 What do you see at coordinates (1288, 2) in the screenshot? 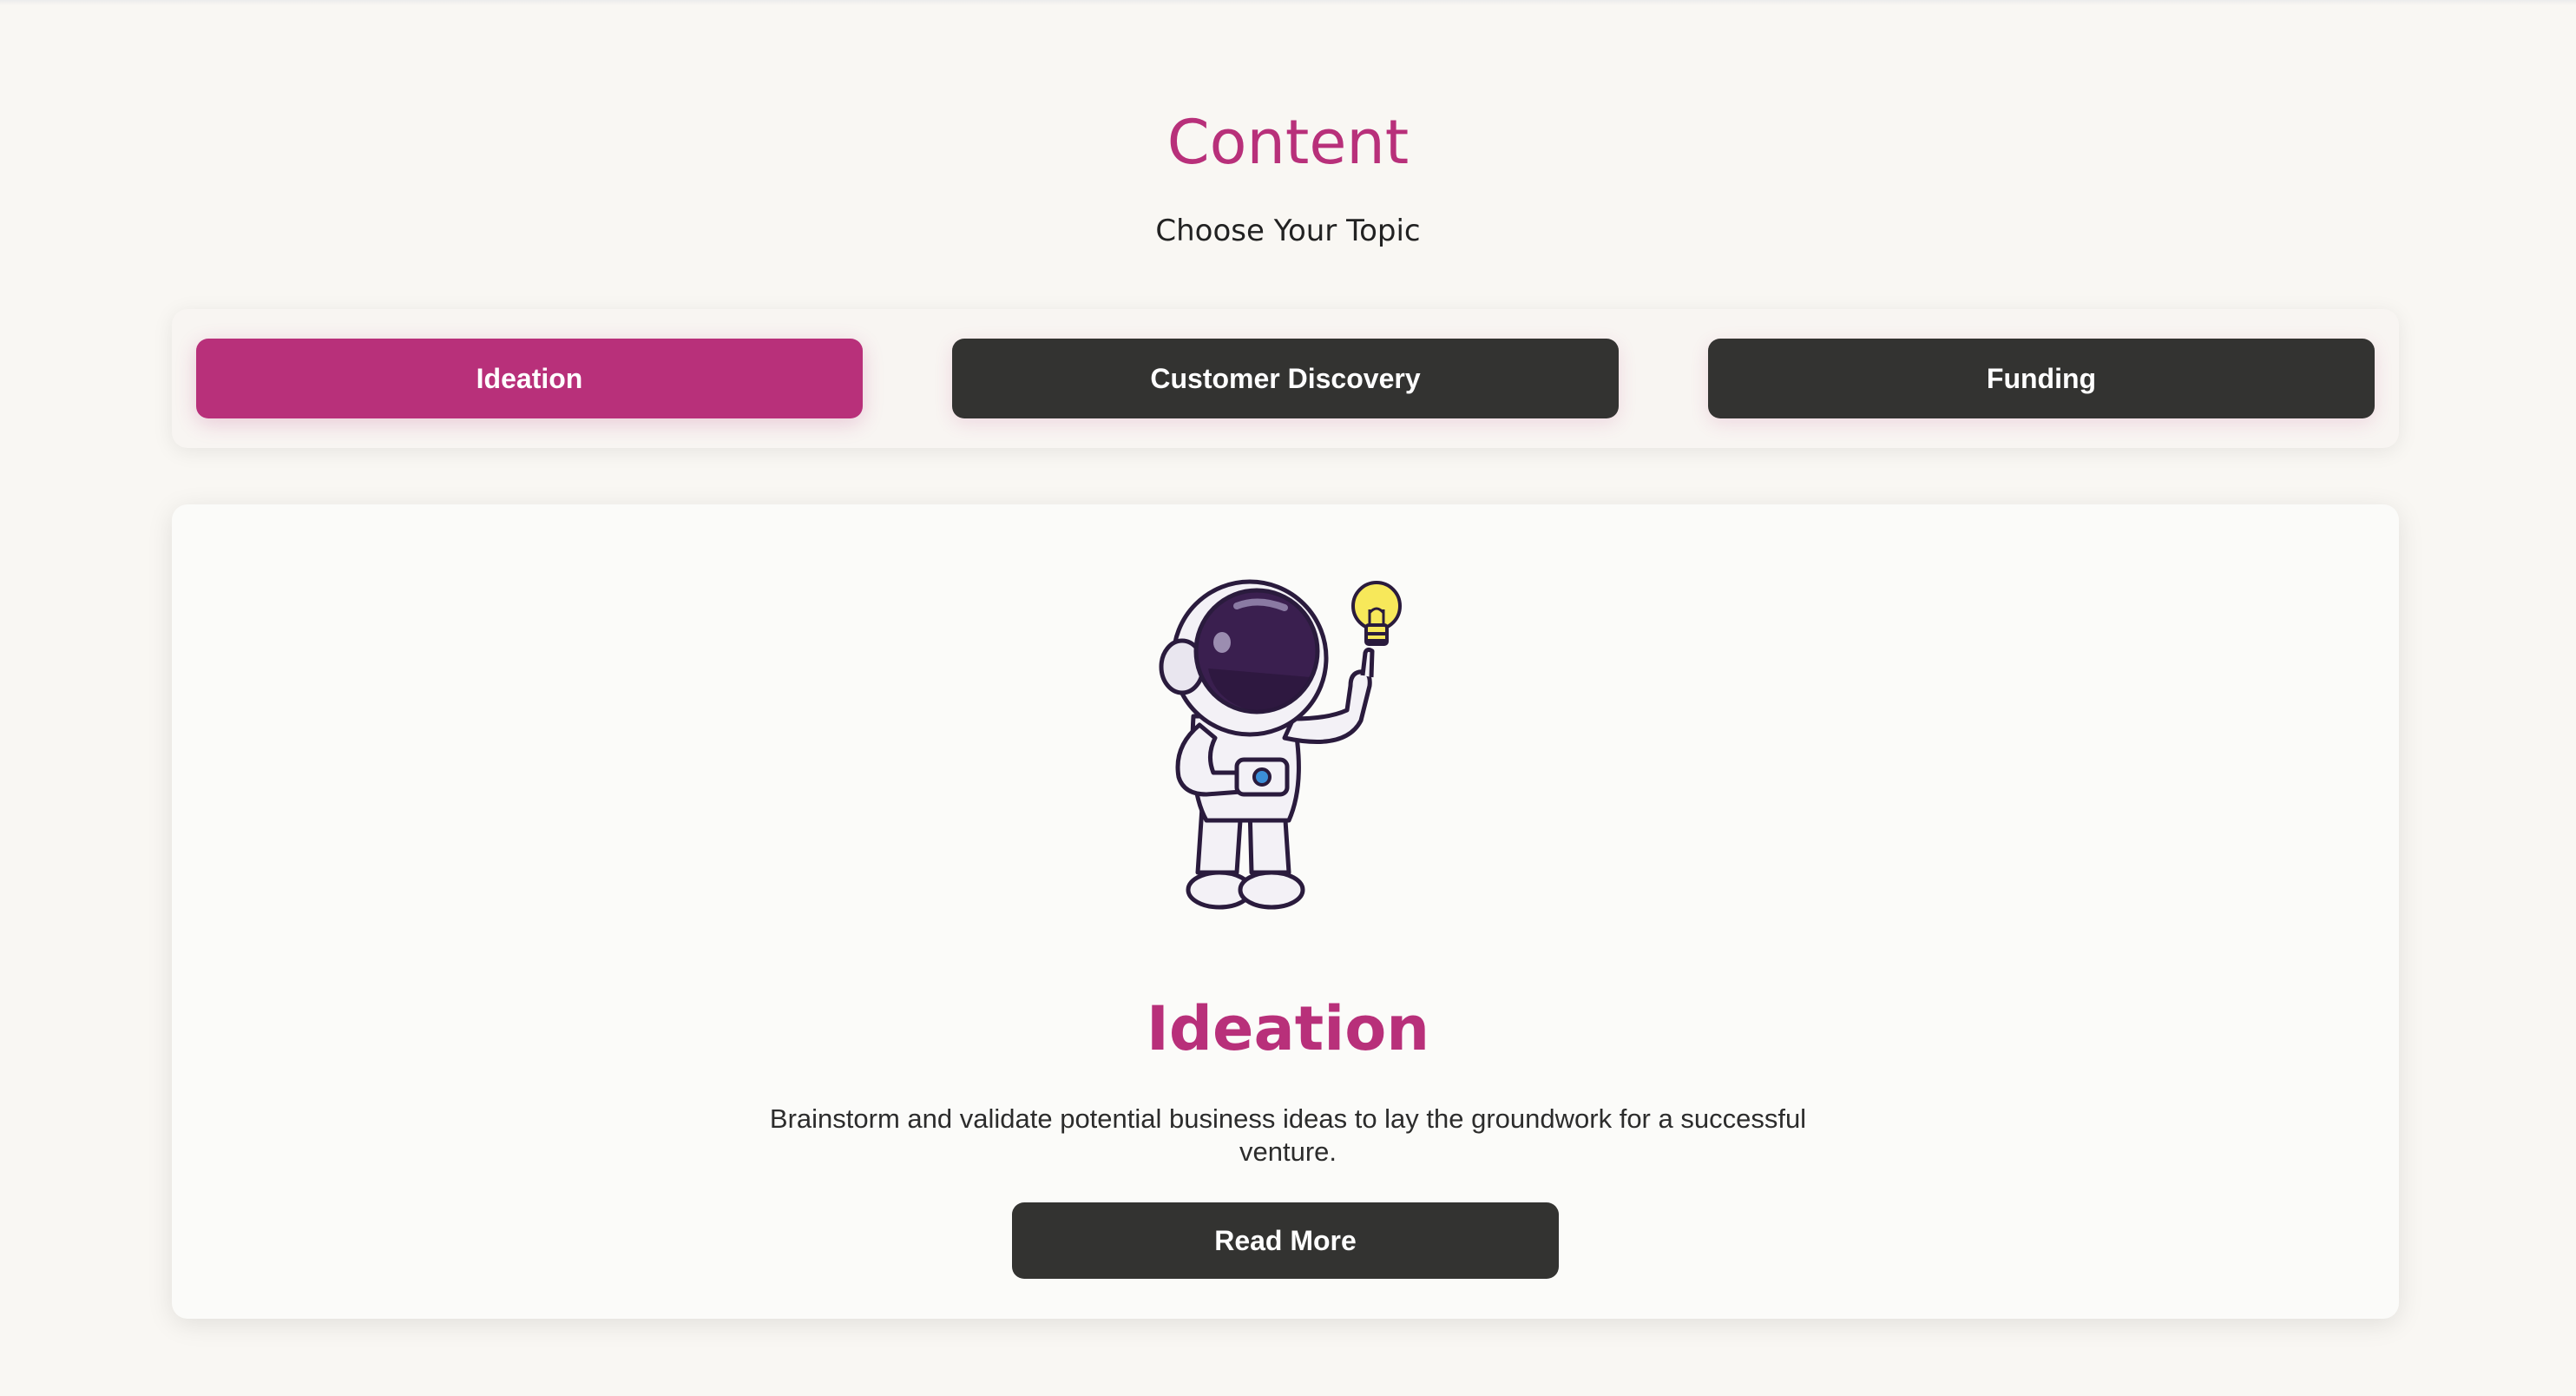
I see `top-shadow` at bounding box center [1288, 2].